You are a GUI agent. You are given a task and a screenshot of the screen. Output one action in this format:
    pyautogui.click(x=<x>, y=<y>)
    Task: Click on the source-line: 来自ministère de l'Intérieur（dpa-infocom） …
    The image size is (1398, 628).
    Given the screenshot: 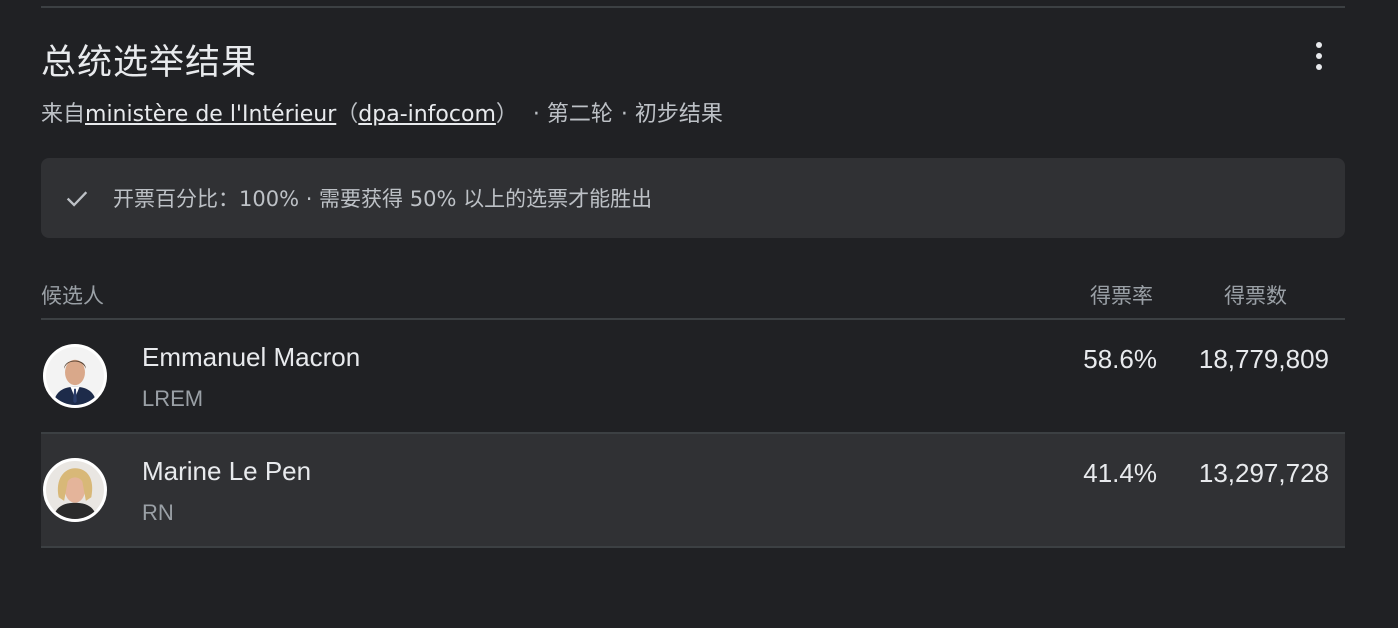 What is the action you would take?
    pyautogui.click(x=382, y=112)
    